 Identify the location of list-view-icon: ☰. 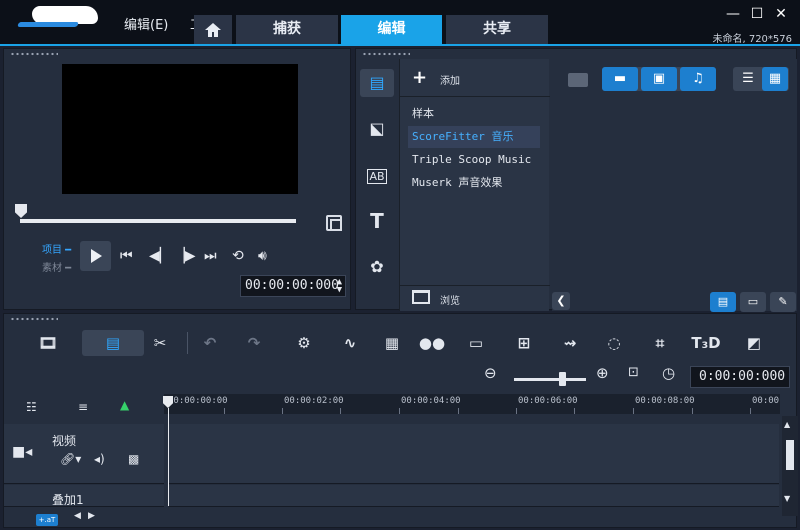
(748, 79).